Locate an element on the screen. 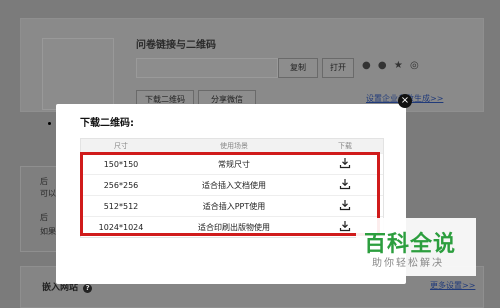  header-size: 尺寸 is located at coordinates (121, 146).